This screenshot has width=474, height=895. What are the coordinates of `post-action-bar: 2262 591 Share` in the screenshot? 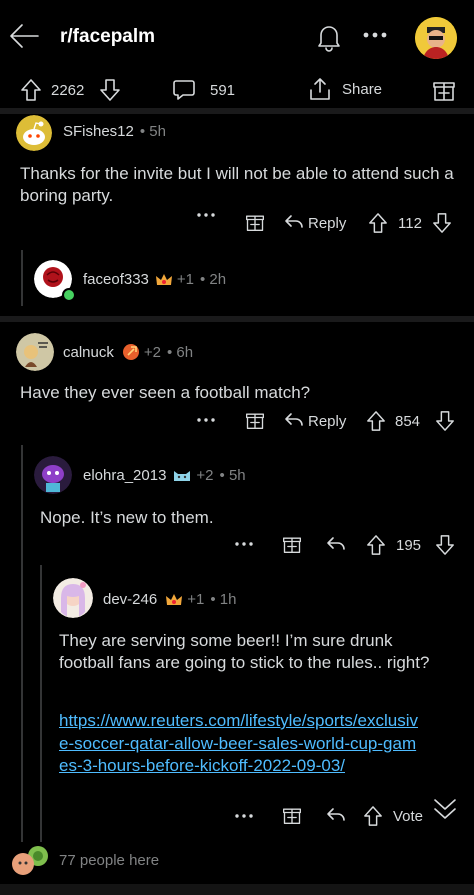 It's located at (237, 89).